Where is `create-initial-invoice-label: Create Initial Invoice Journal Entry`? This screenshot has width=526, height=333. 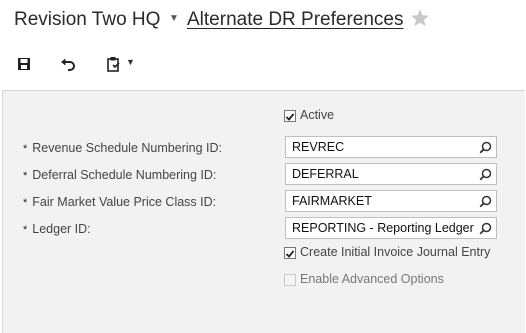
create-initial-invoice-label: Create Initial Invoice Journal Entry is located at coordinates (395, 252).